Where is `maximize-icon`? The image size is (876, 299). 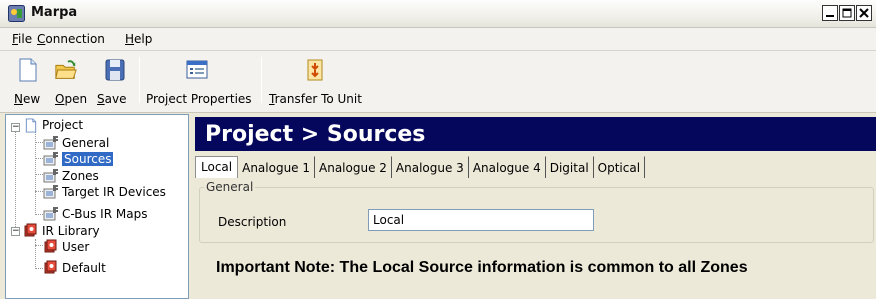
maximize-icon is located at coordinates (847, 13).